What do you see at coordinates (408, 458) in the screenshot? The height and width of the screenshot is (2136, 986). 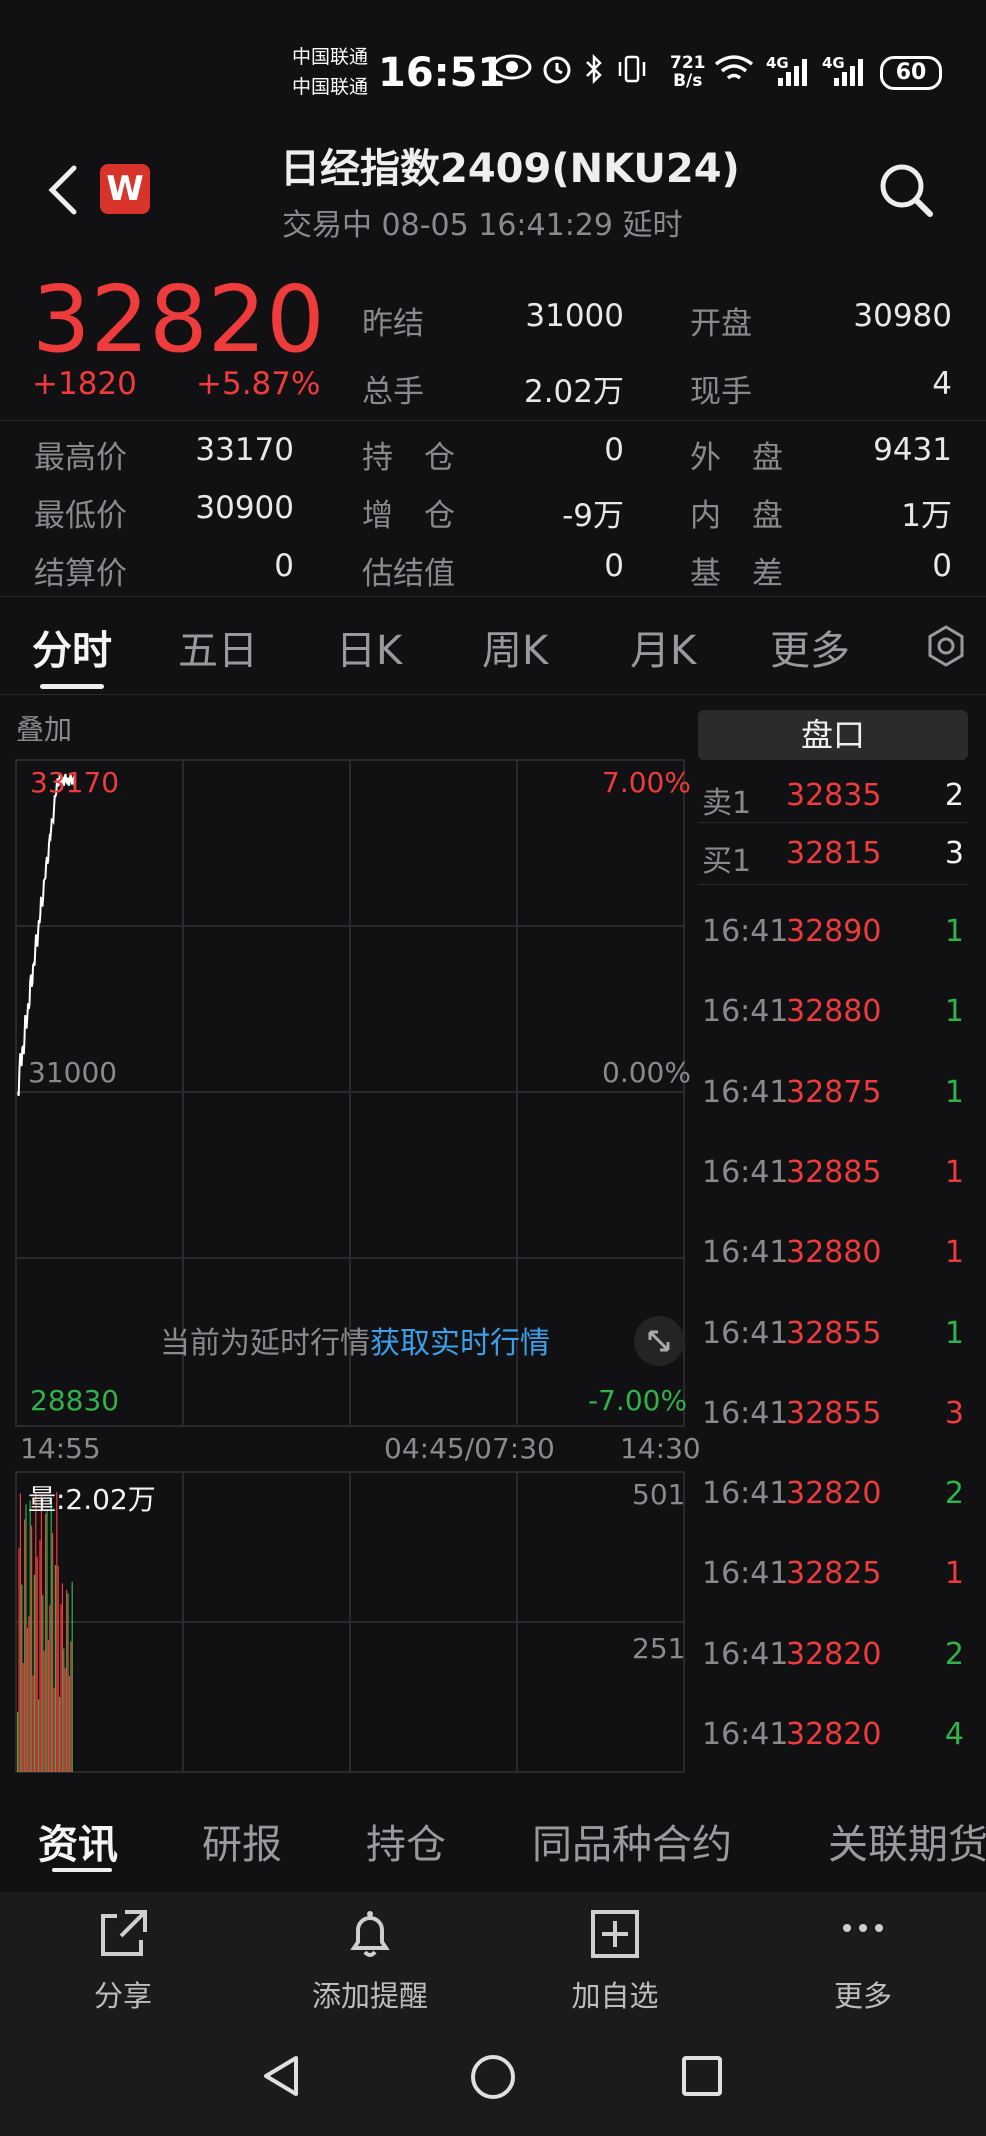 I see `field-label: 持 仓` at bounding box center [408, 458].